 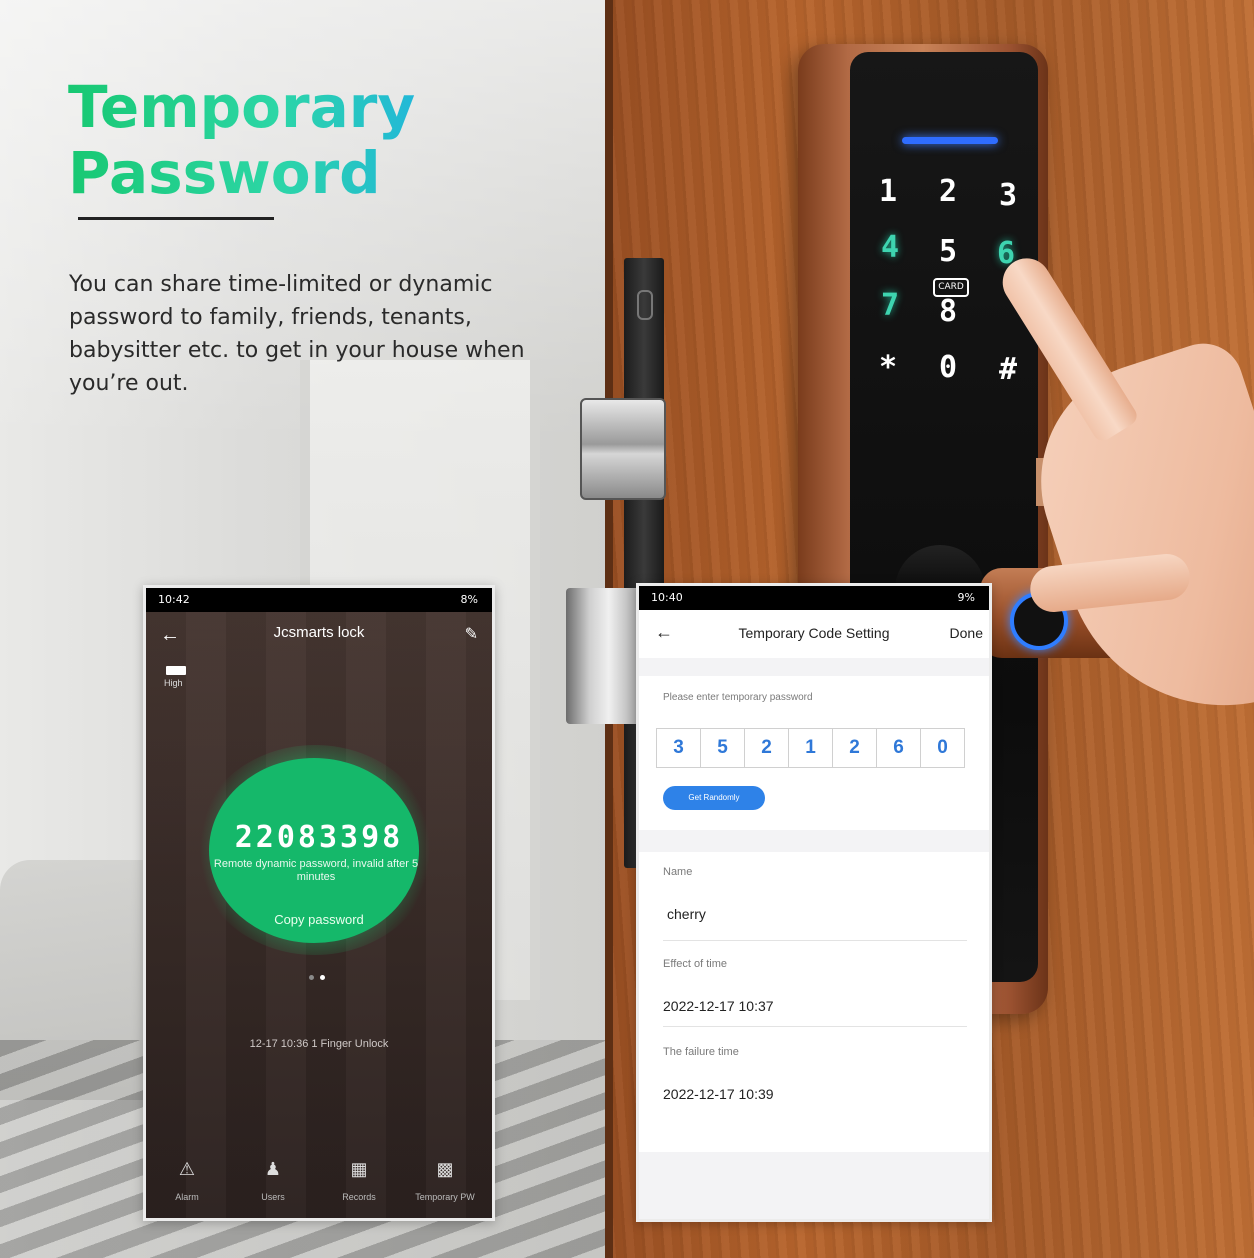 What do you see at coordinates (966, 633) in the screenshot?
I see `done-button: Done` at bounding box center [966, 633].